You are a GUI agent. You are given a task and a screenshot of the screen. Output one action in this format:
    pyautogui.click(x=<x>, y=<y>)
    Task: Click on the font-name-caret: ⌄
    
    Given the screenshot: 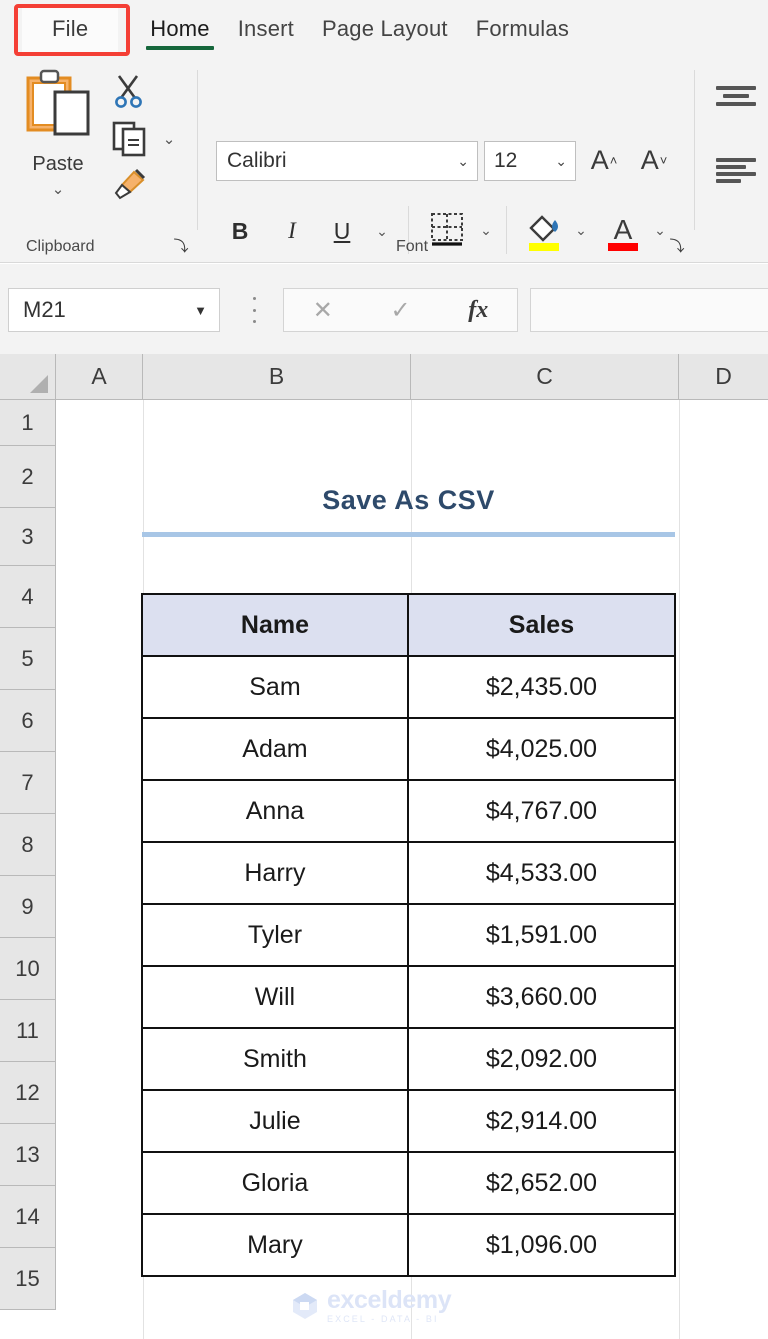 What is the action you would take?
    pyautogui.click(x=467, y=161)
    